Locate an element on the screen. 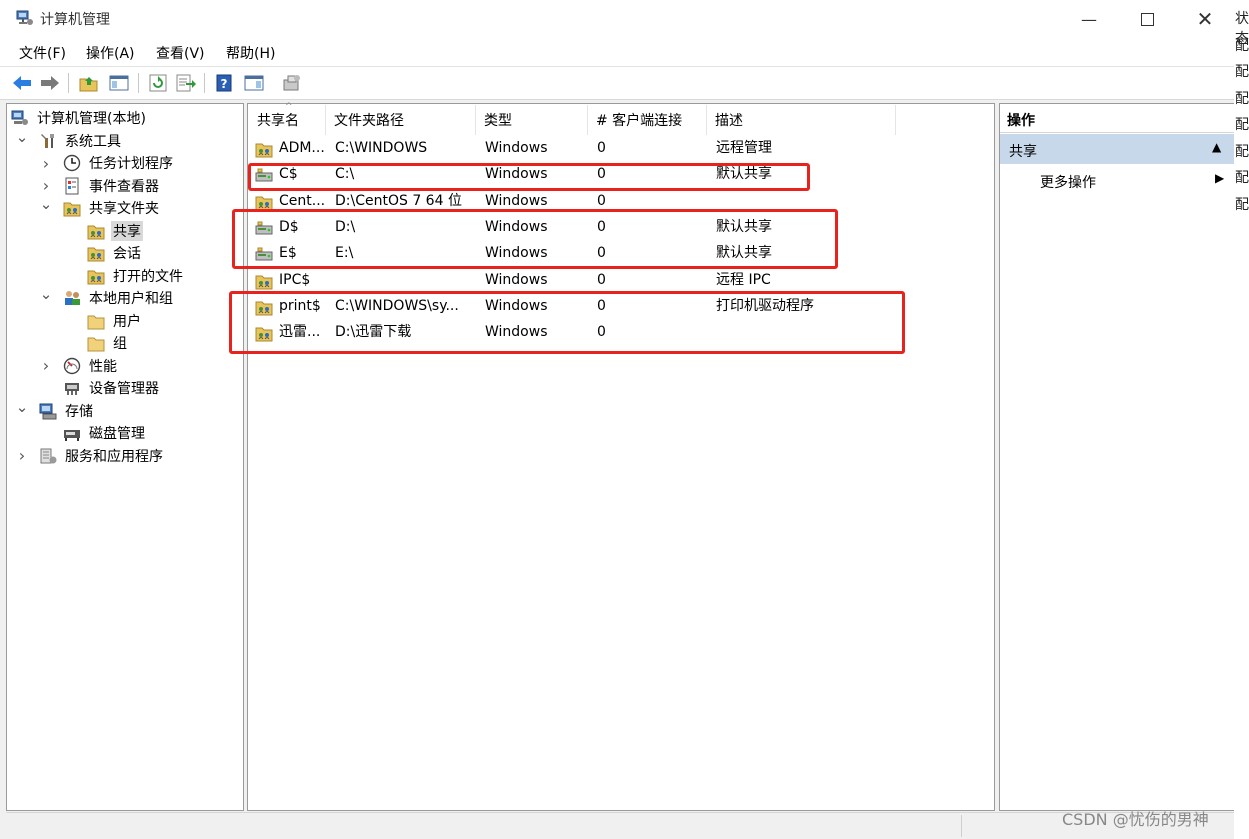 This screenshot has height=839, width=1249. close-button: ✕ is located at coordinates (1205, 19).